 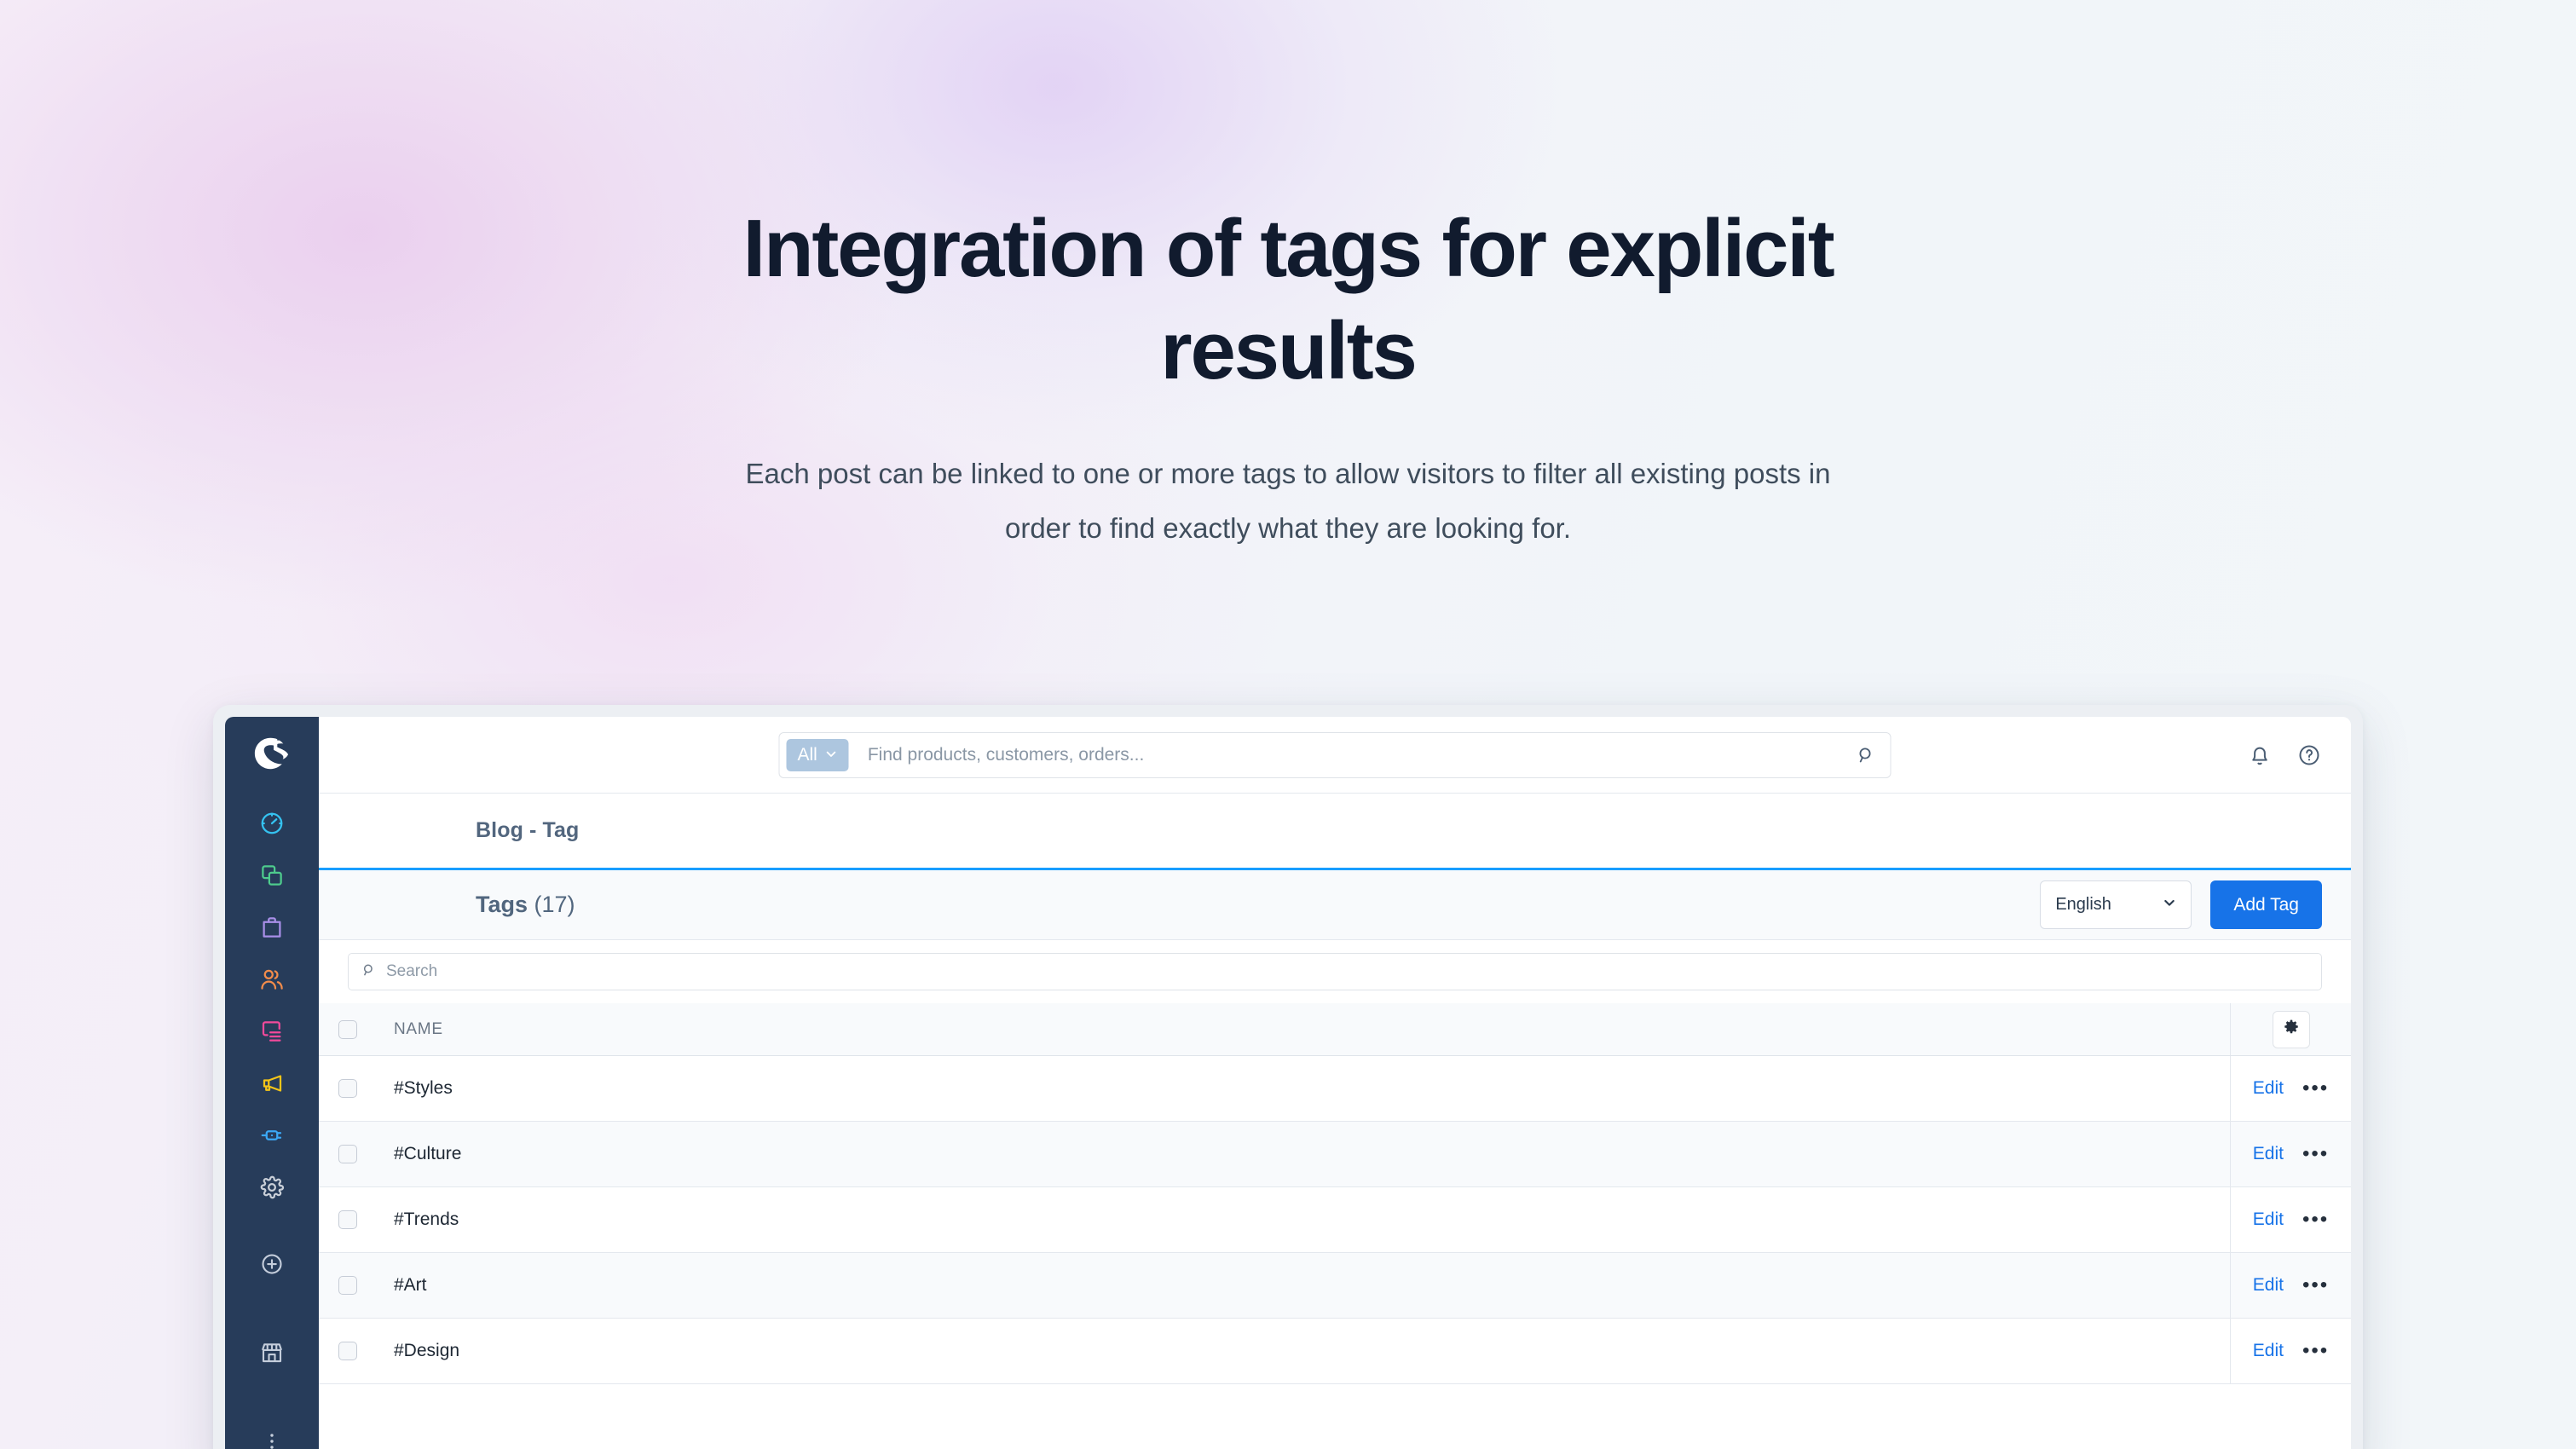 What do you see at coordinates (418, 1028) in the screenshot?
I see `column-header-name: NAME` at bounding box center [418, 1028].